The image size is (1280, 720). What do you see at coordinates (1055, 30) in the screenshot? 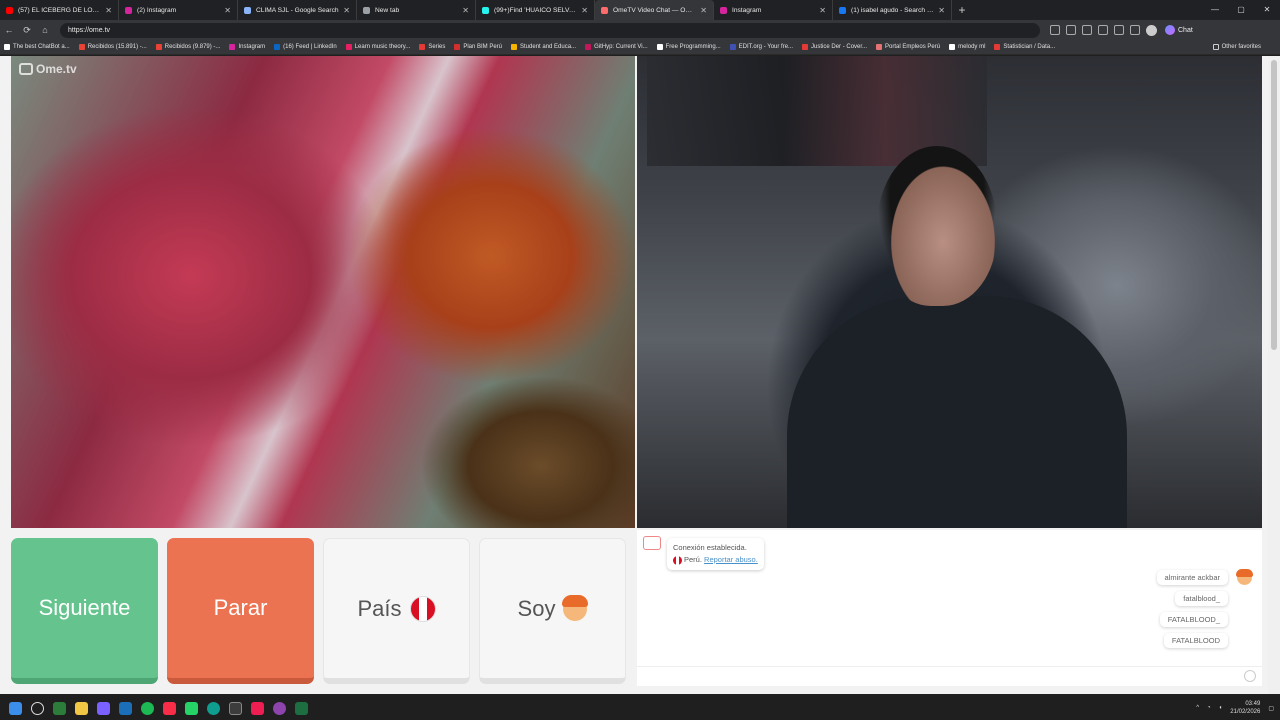
I see `extension-icon` at bounding box center [1055, 30].